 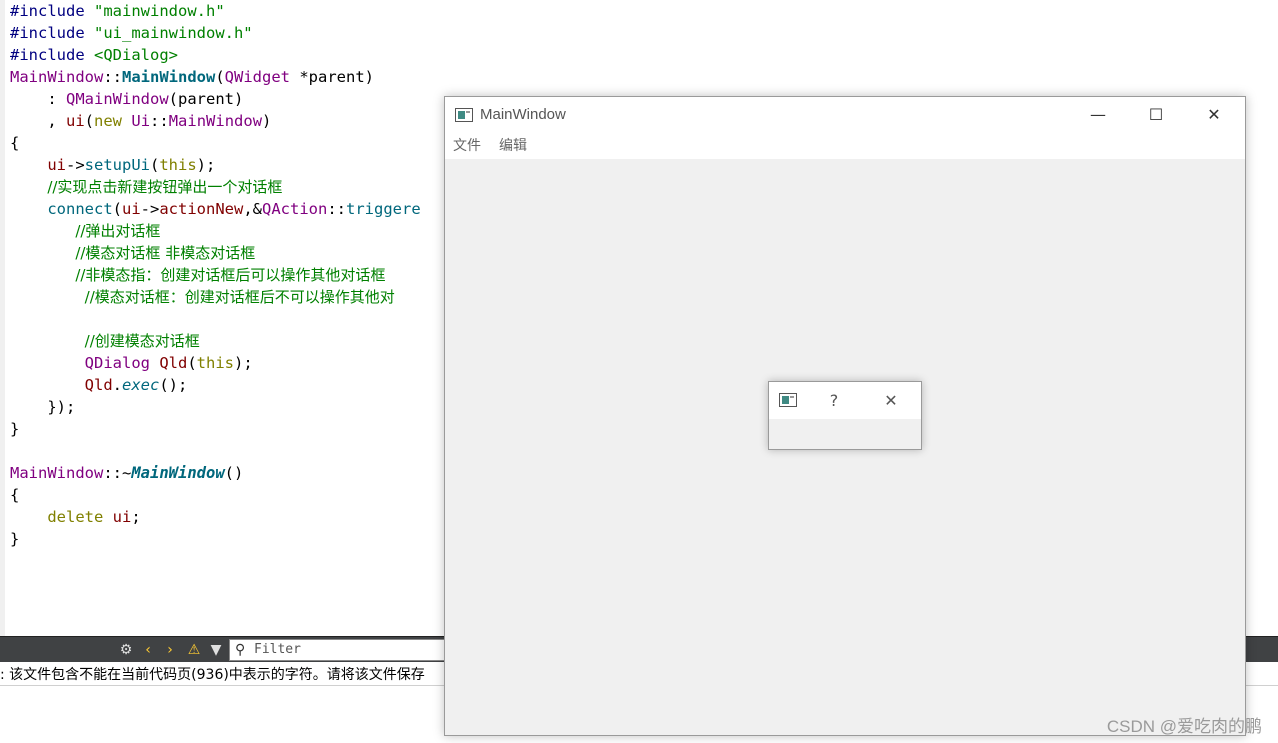 What do you see at coordinates (788, 400) in the screenshot?
I see `dialog-window-icon` at bounding box center [788, 400].